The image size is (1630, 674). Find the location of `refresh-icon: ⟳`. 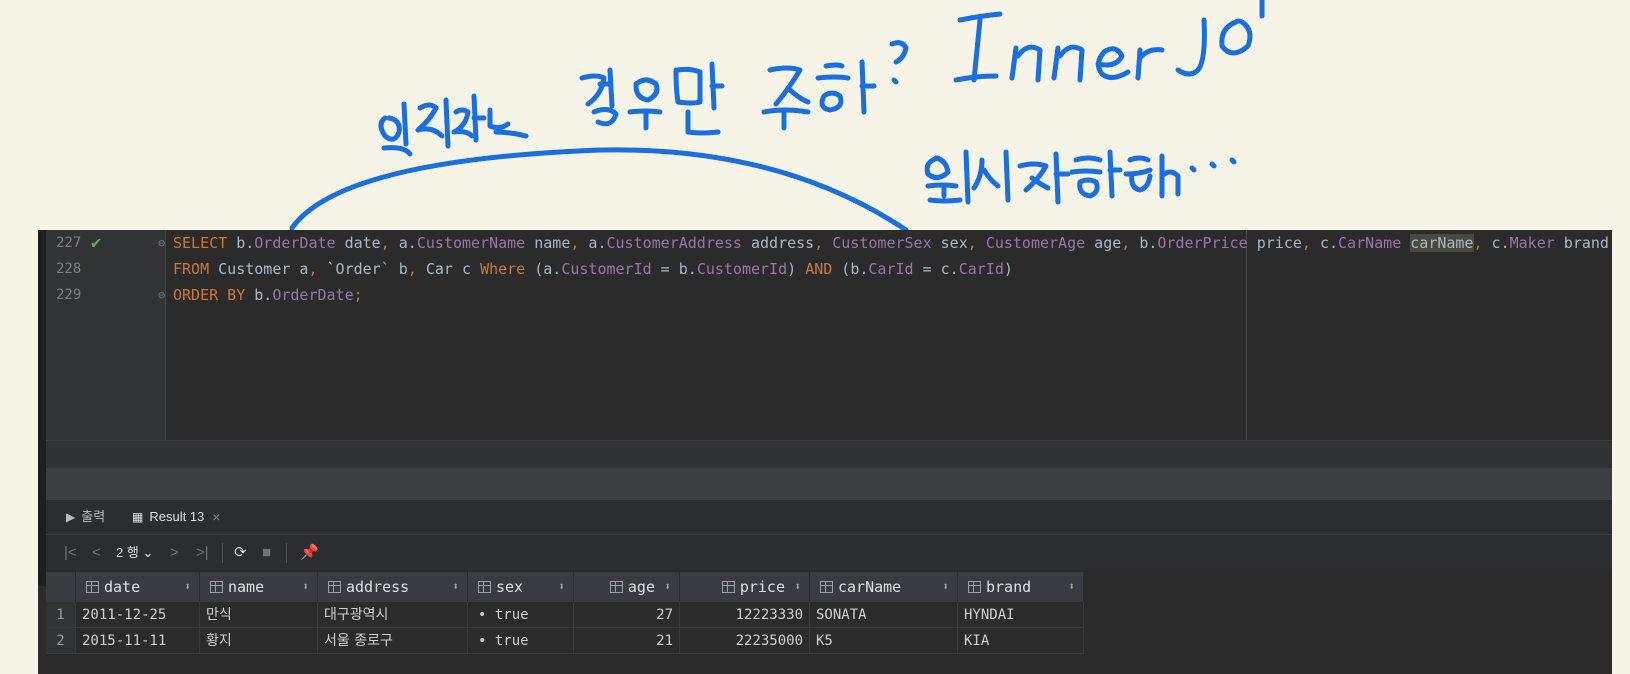

refresh-icon: ⟳ is located at coordinates (240, 553).